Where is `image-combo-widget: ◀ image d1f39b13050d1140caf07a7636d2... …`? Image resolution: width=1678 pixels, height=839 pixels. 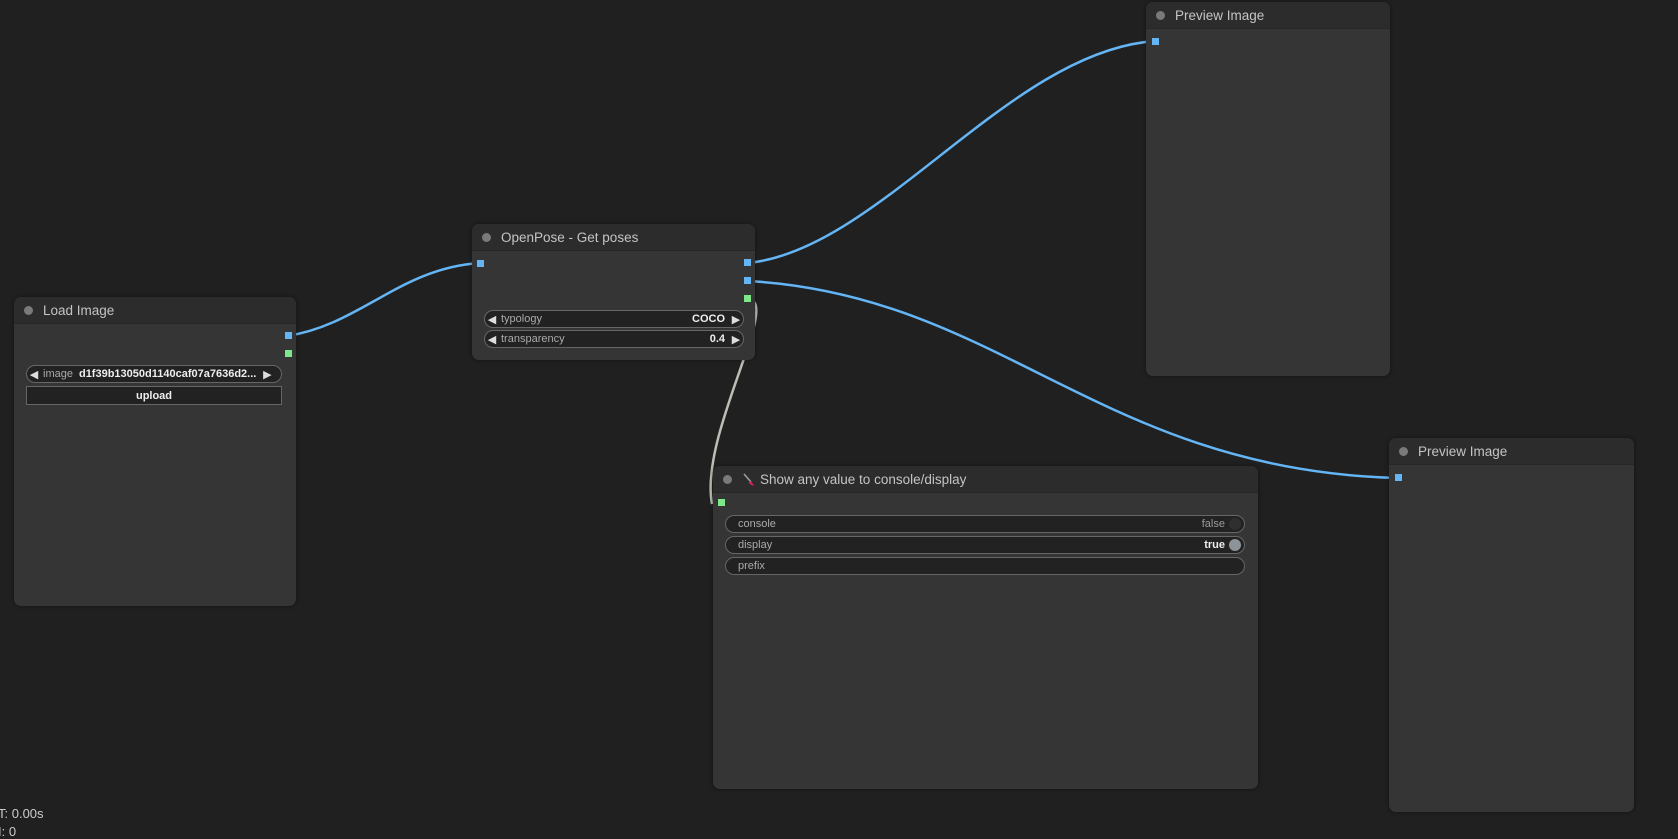 image-combo-widget: ◀ image d1f39b13050d1140caf07a7636d2... … is located at coordinates (154, 374).